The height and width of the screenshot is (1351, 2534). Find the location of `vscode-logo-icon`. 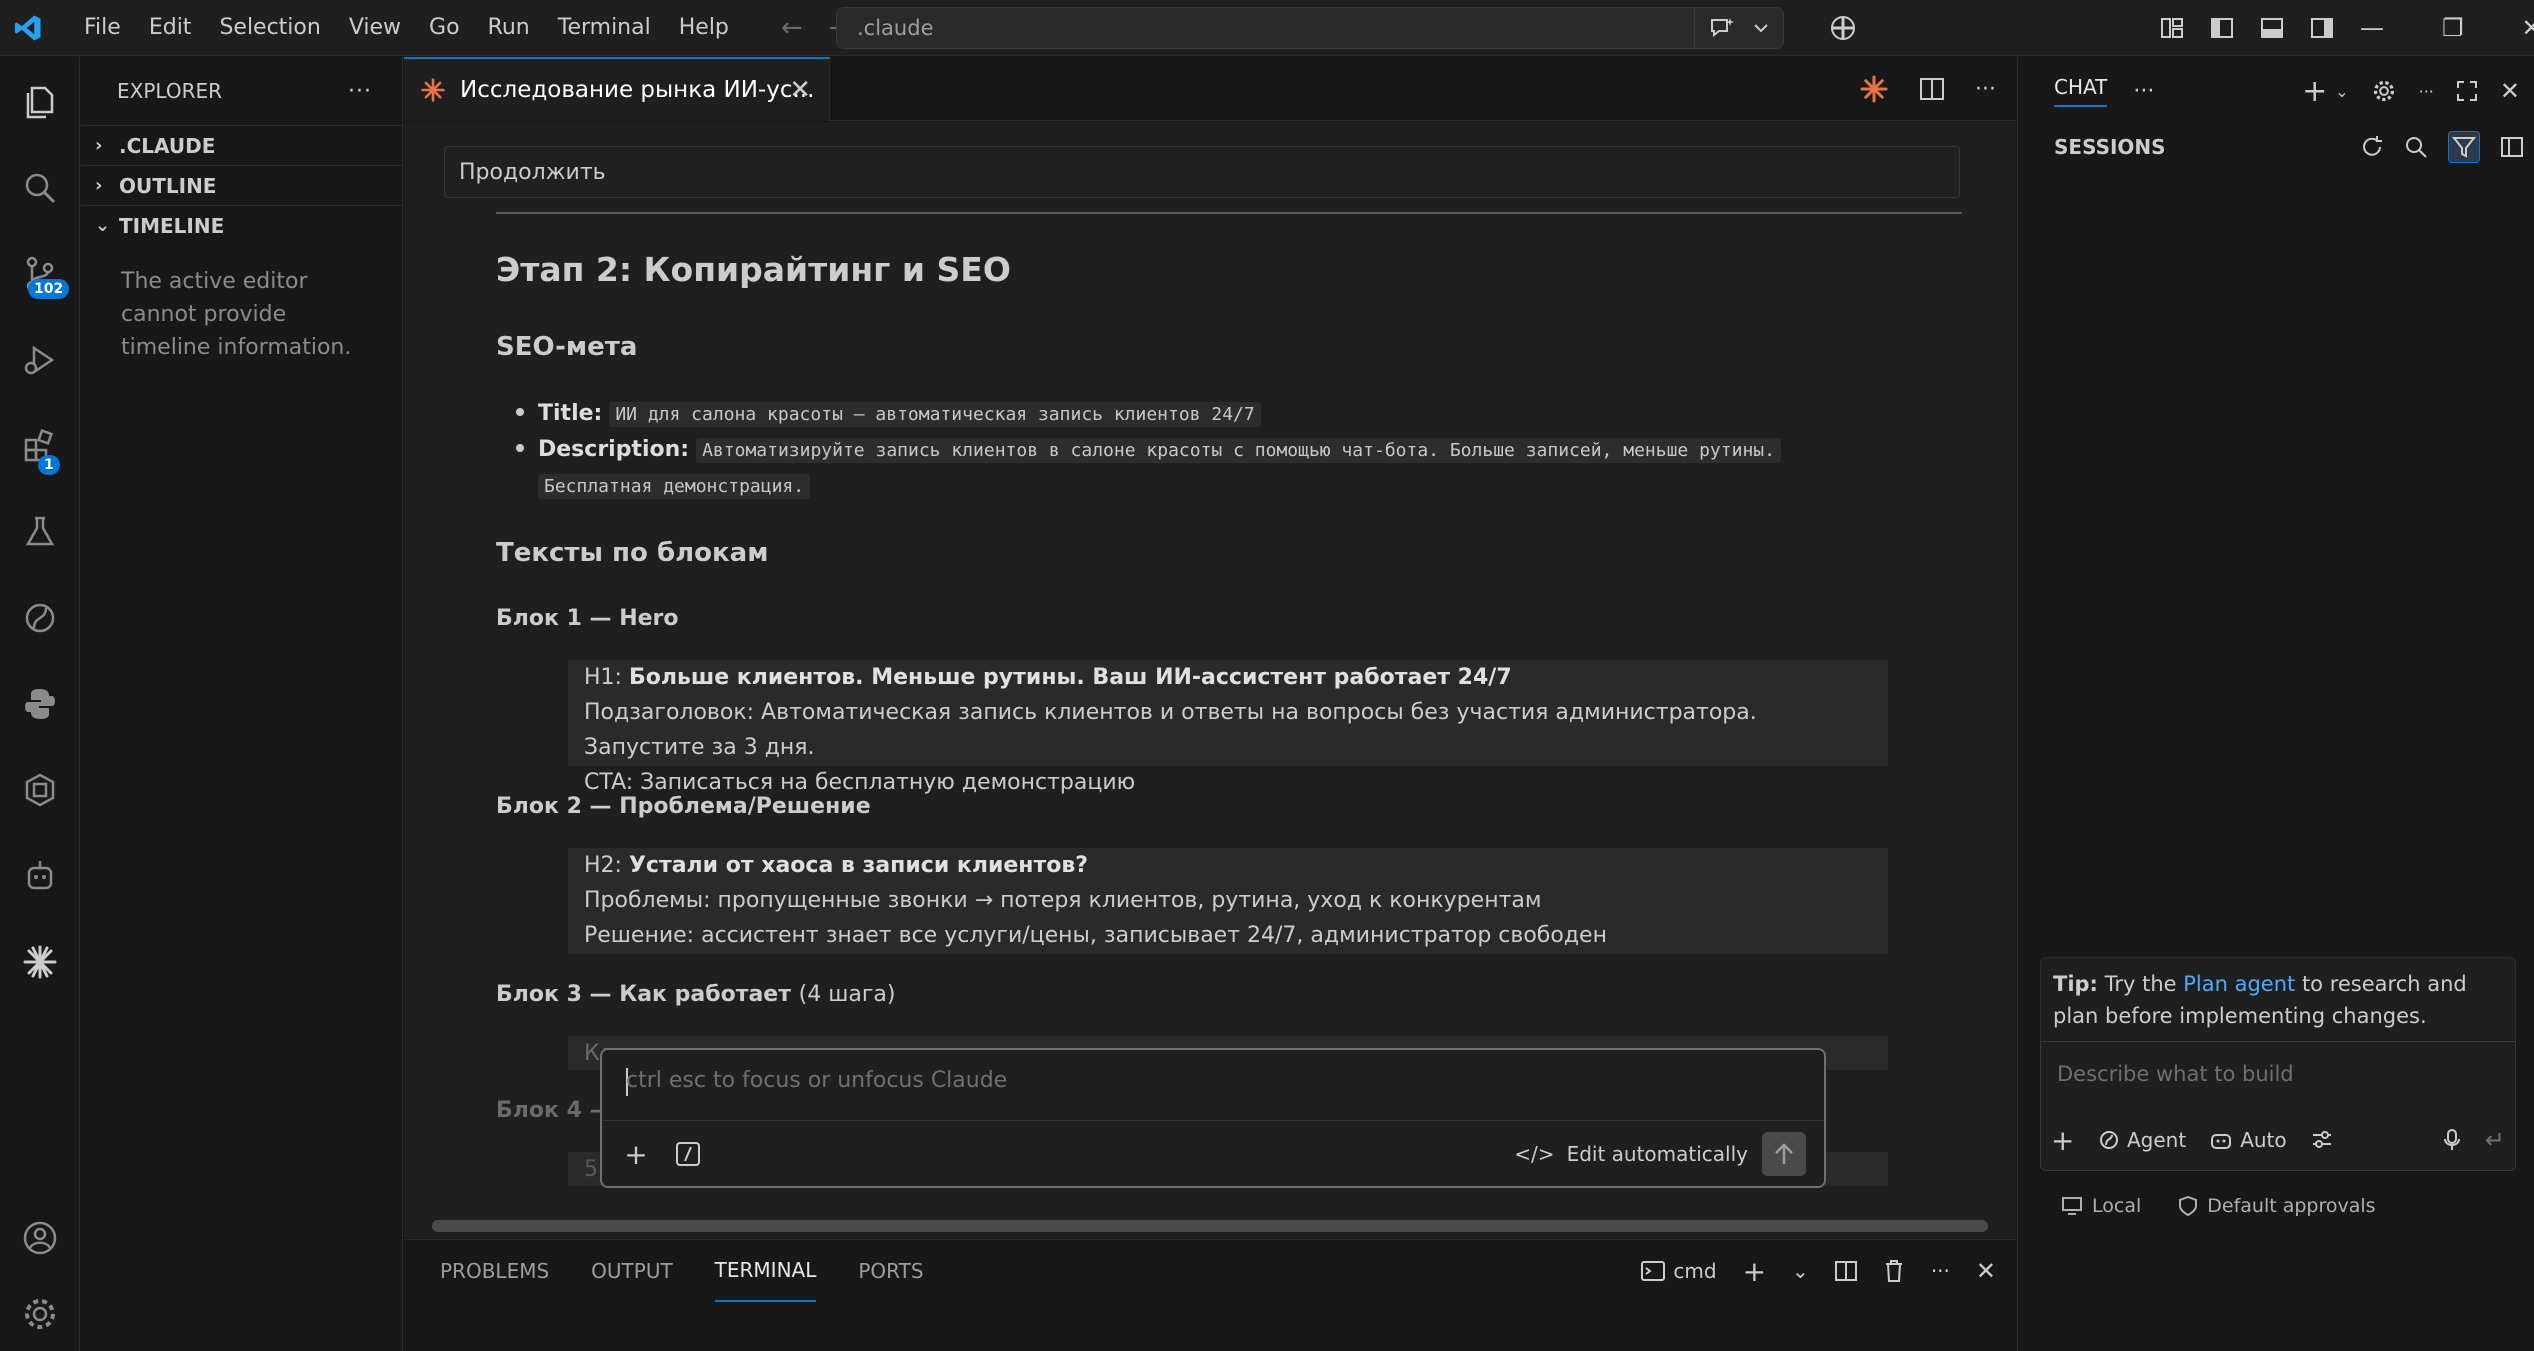

vscode-logo-icon is located at coordinates (28, 28).